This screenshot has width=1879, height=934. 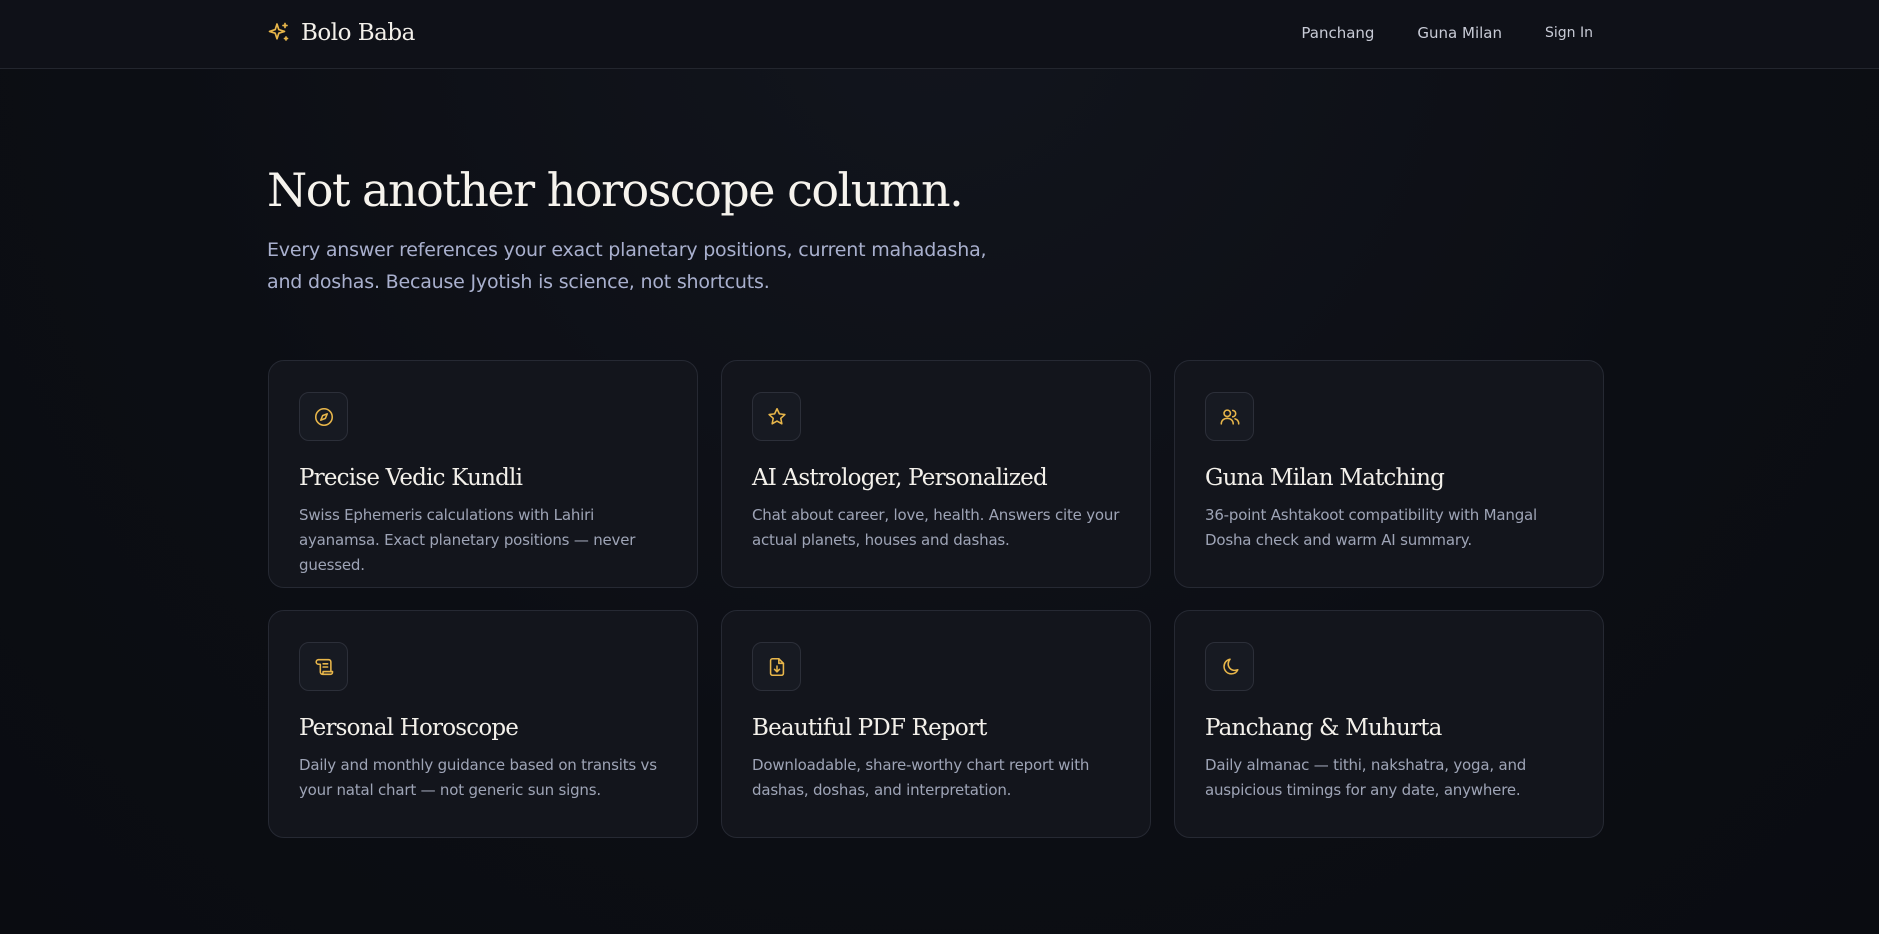 What do you see at coordinates (411, 478) in the screenshot?
I see `feature-title: Precise Vedic Kundli` at bounding box center [411, 478].